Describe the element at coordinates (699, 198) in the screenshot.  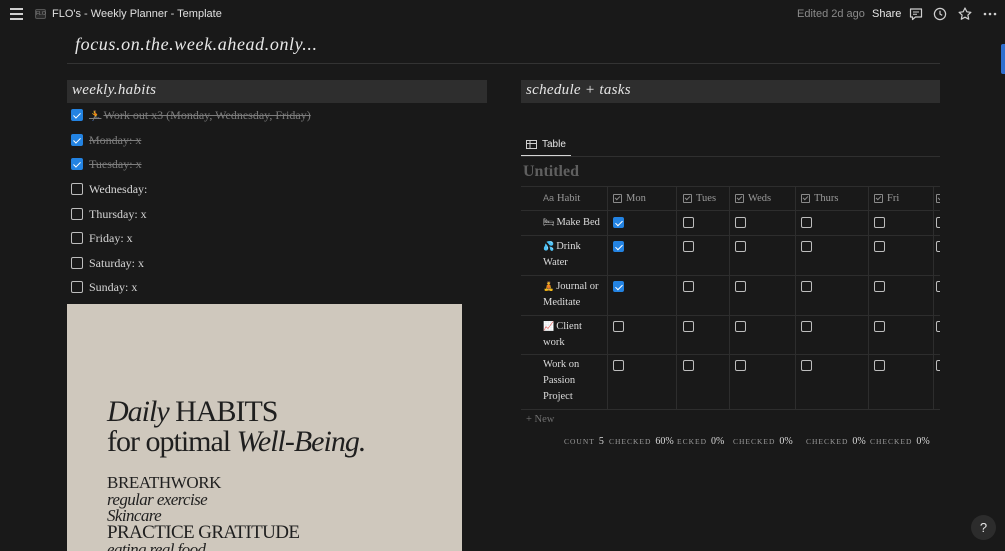
I see `column-header-tues: Tues` at that location.